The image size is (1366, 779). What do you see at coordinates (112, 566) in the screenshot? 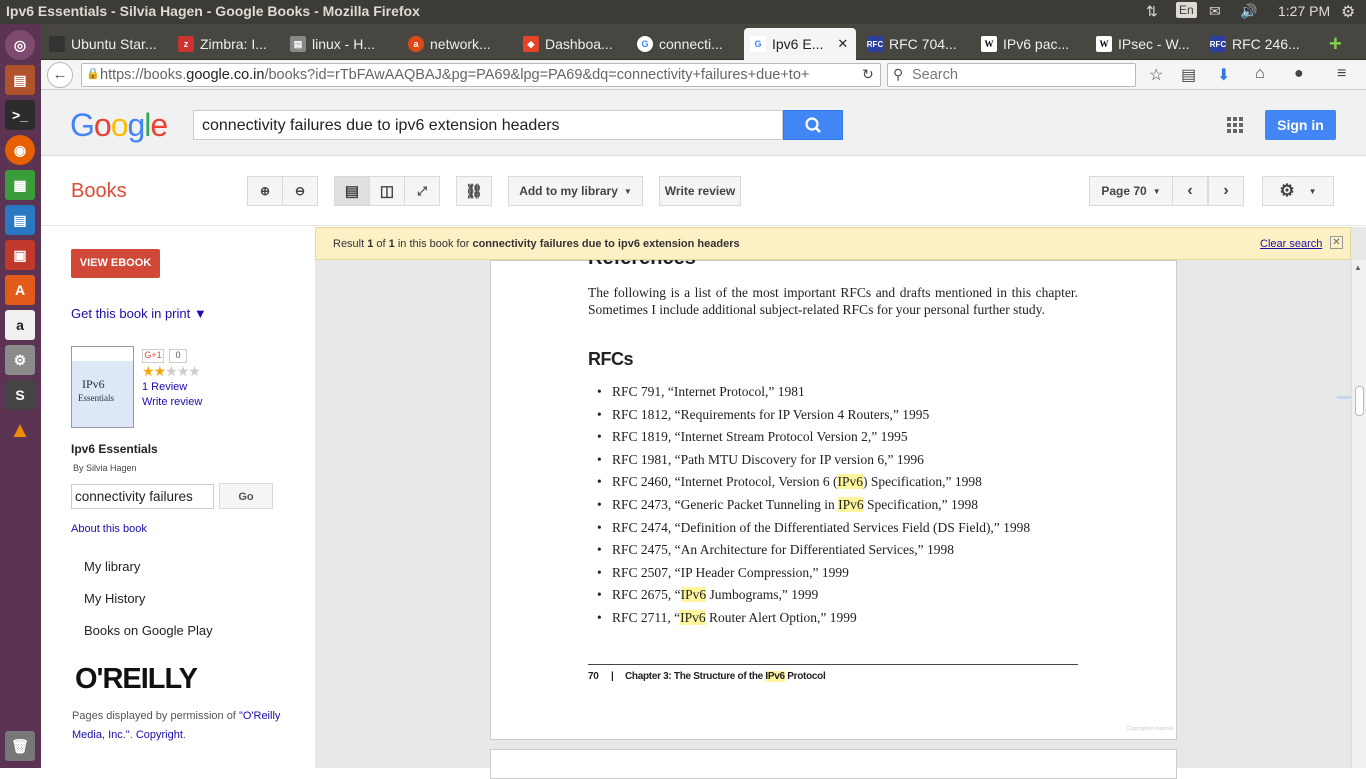
I see `my-library-link: My library` at bounding box center [112, 566].